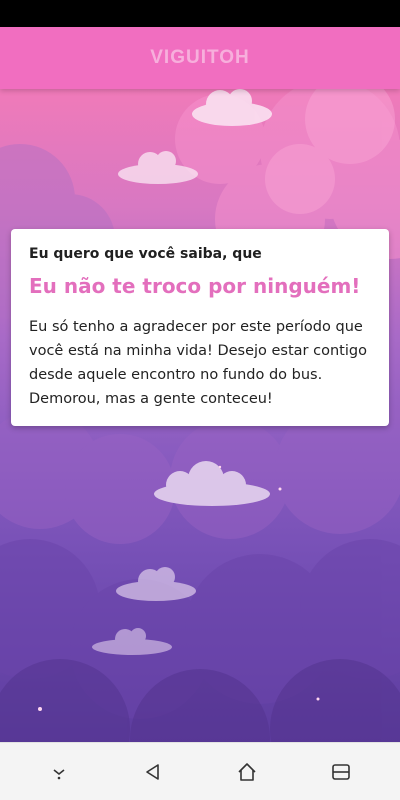 This screenshot has width=400, height=800. I want to click on status-bar, so click(200, 13).